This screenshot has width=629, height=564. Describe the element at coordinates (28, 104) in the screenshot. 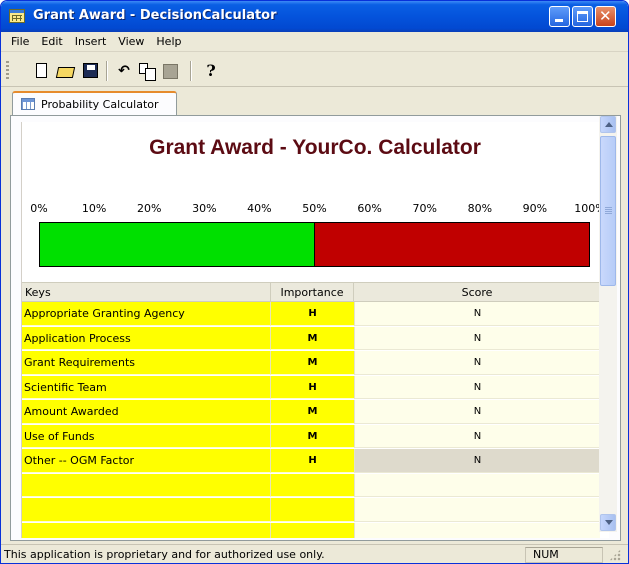

I see `spreadsheet-icon` at that location.